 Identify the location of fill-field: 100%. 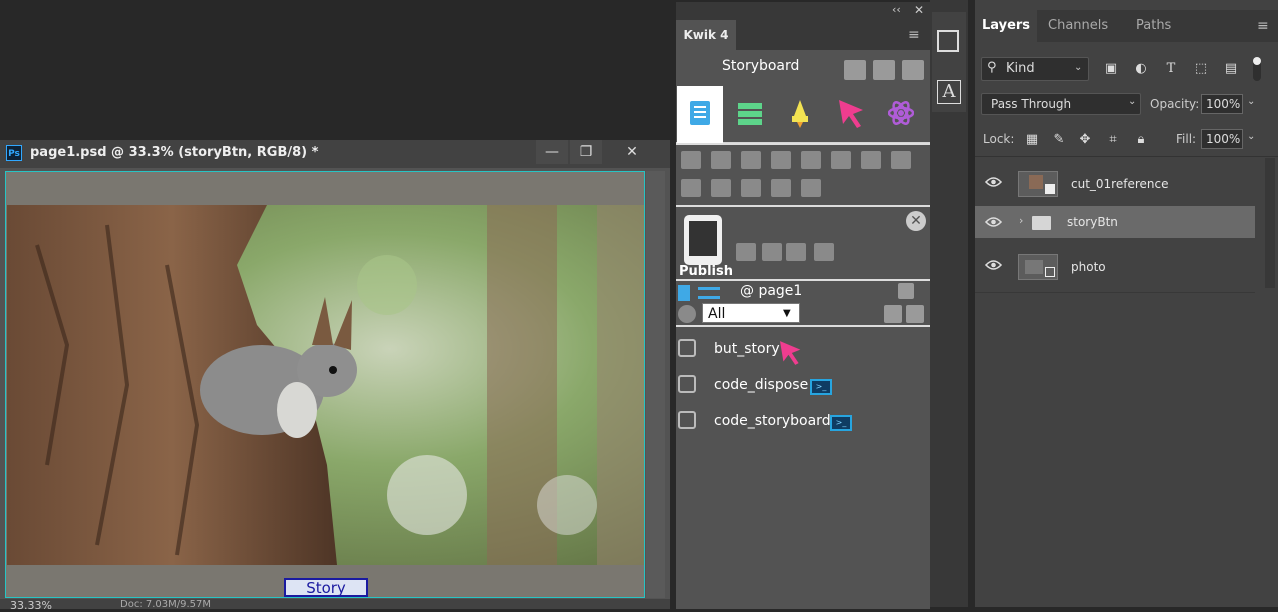
(1222, 139).